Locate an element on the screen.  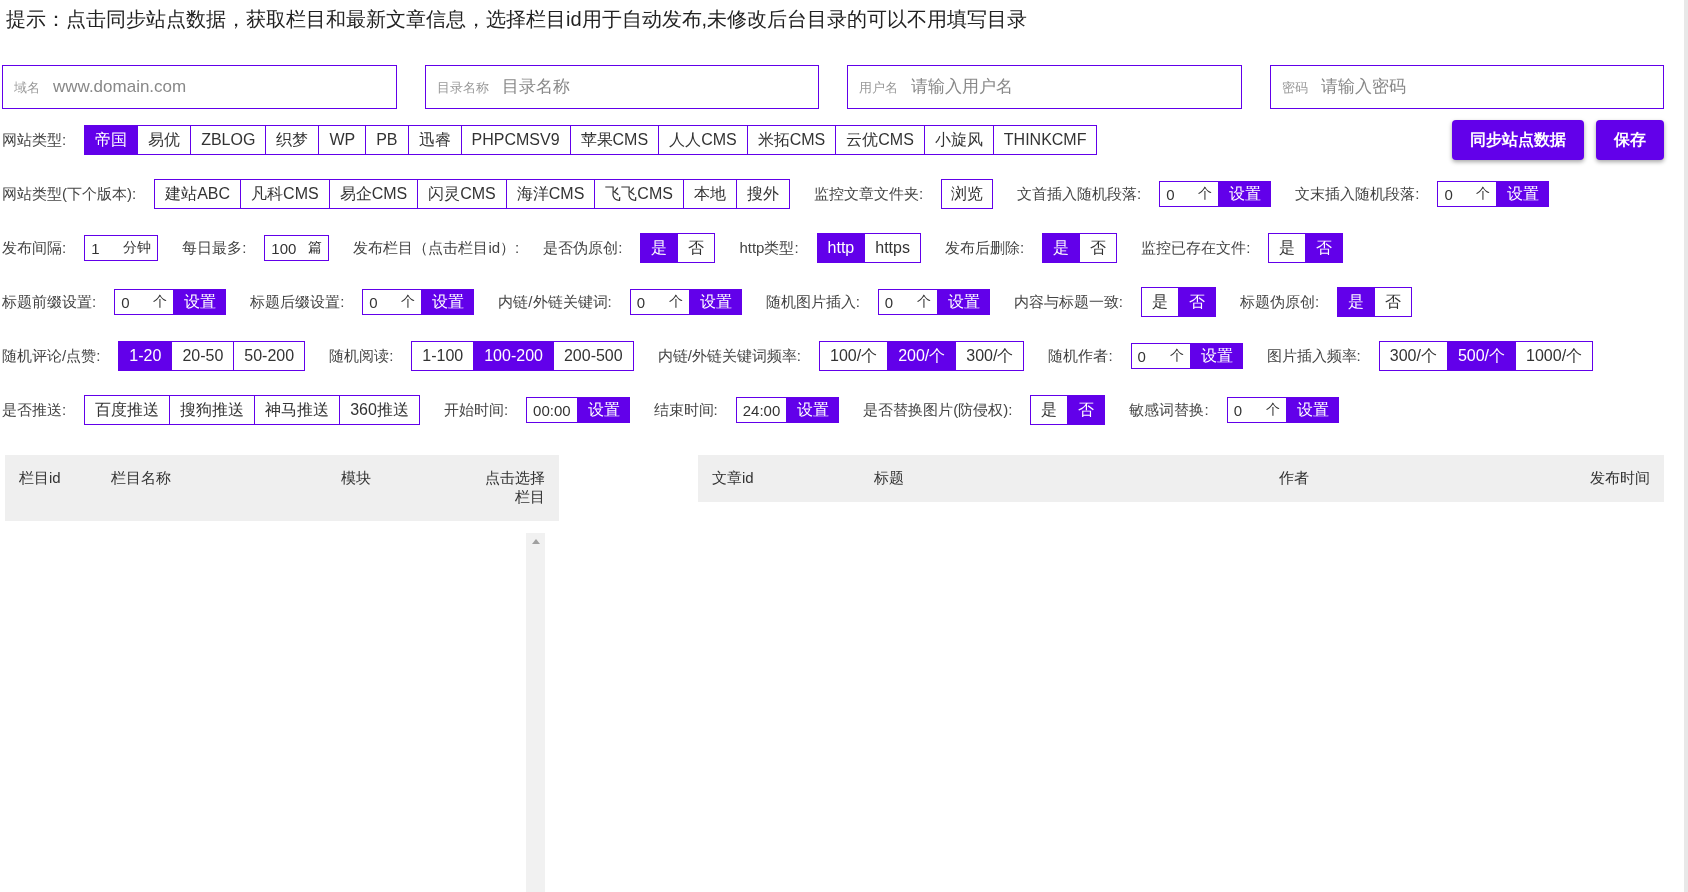
field-label: 目录名称 is located at coordinates (462, 88).